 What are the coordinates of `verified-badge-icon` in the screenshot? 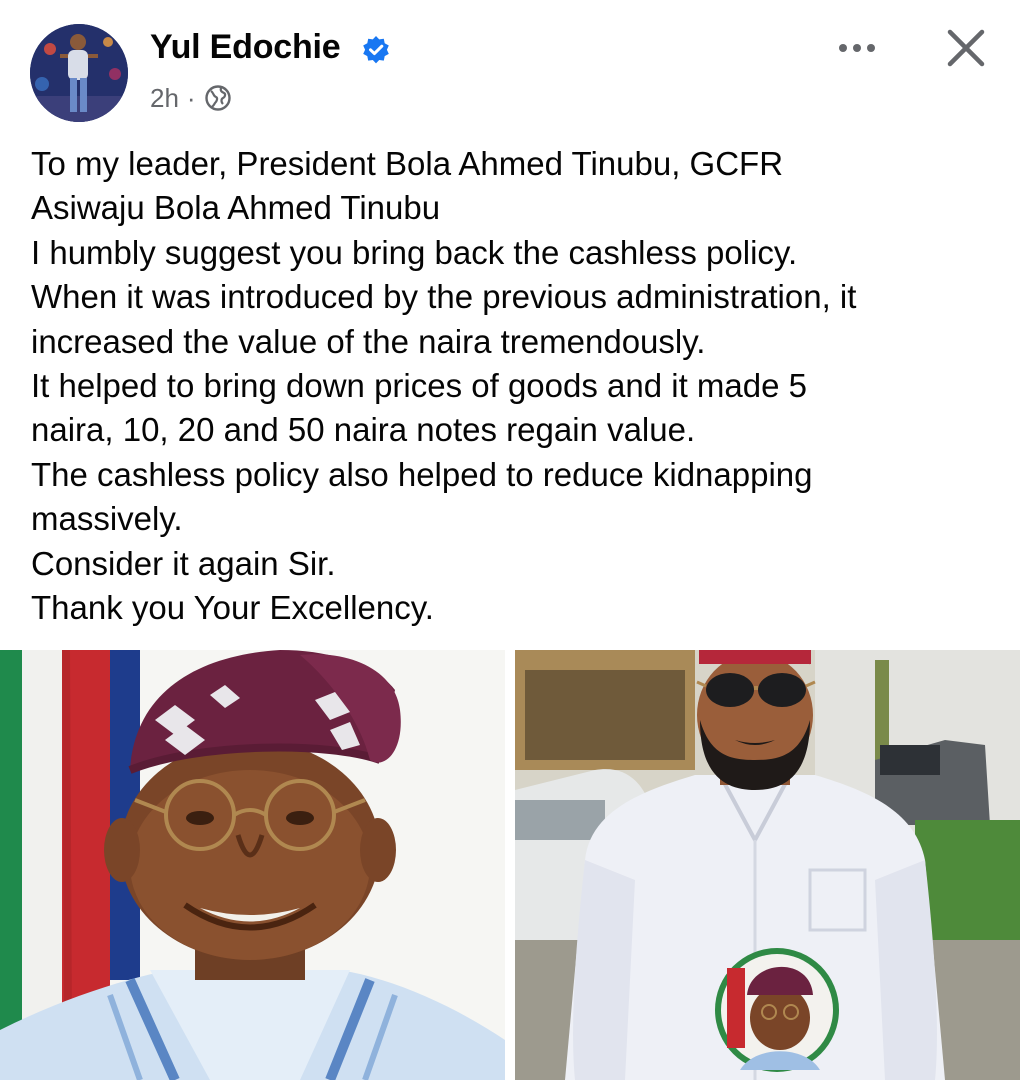 It's located at (376, 50).